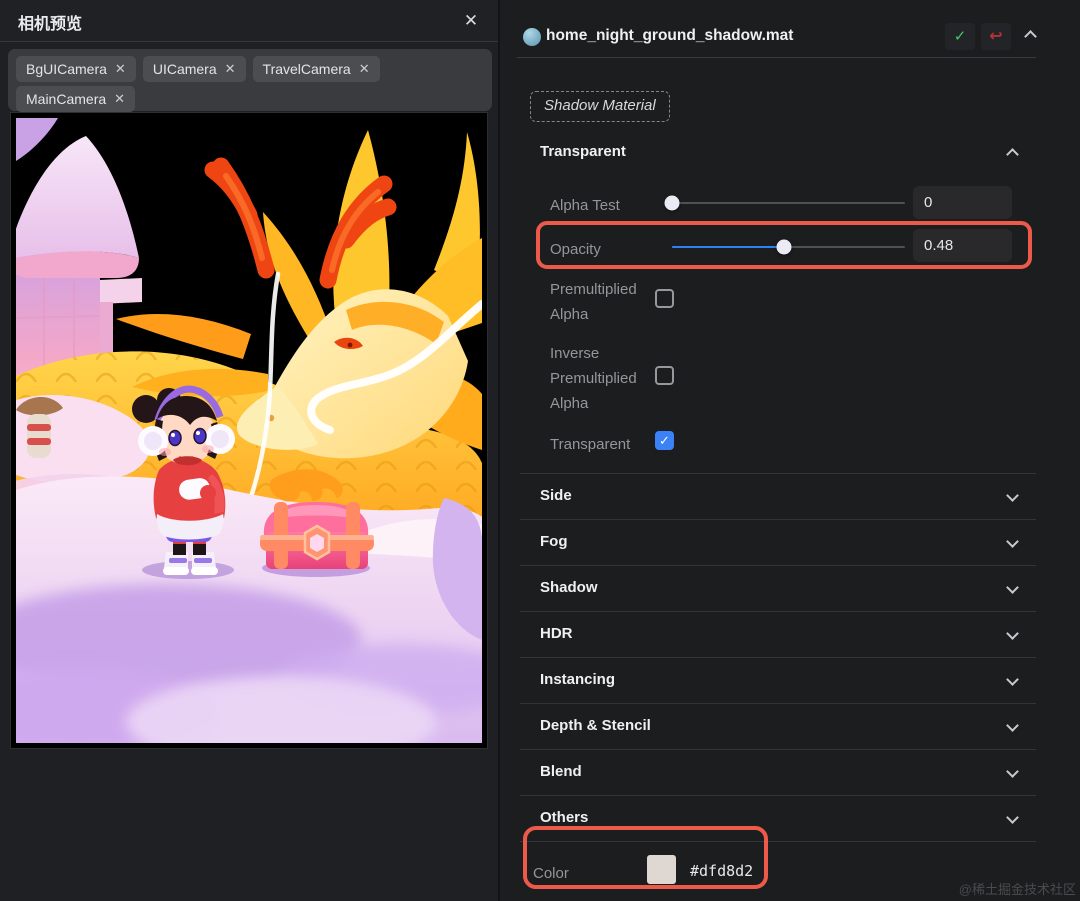 The height and width of the screenshot is (901, 1080). I want to click on camera-tag-label: BgUICamera, so click(66, 69).